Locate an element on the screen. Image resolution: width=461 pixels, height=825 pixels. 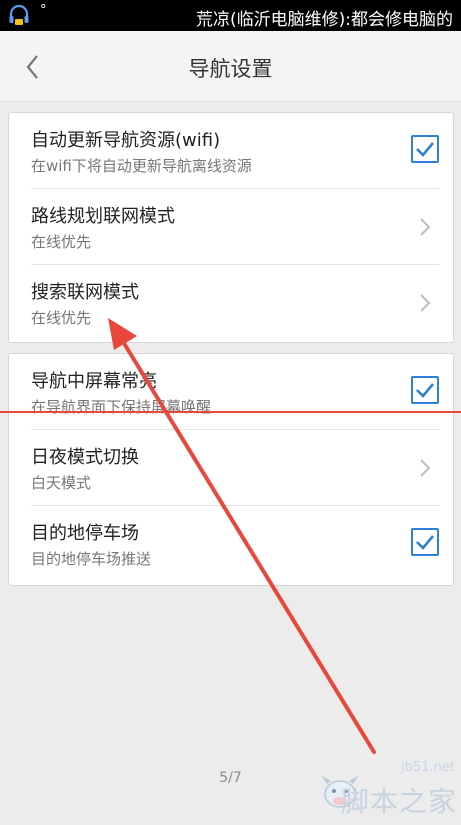
notification-ticker: 荒凉(临沂电脑维修):都会修电脑的 is located at coordinates (324, 20).